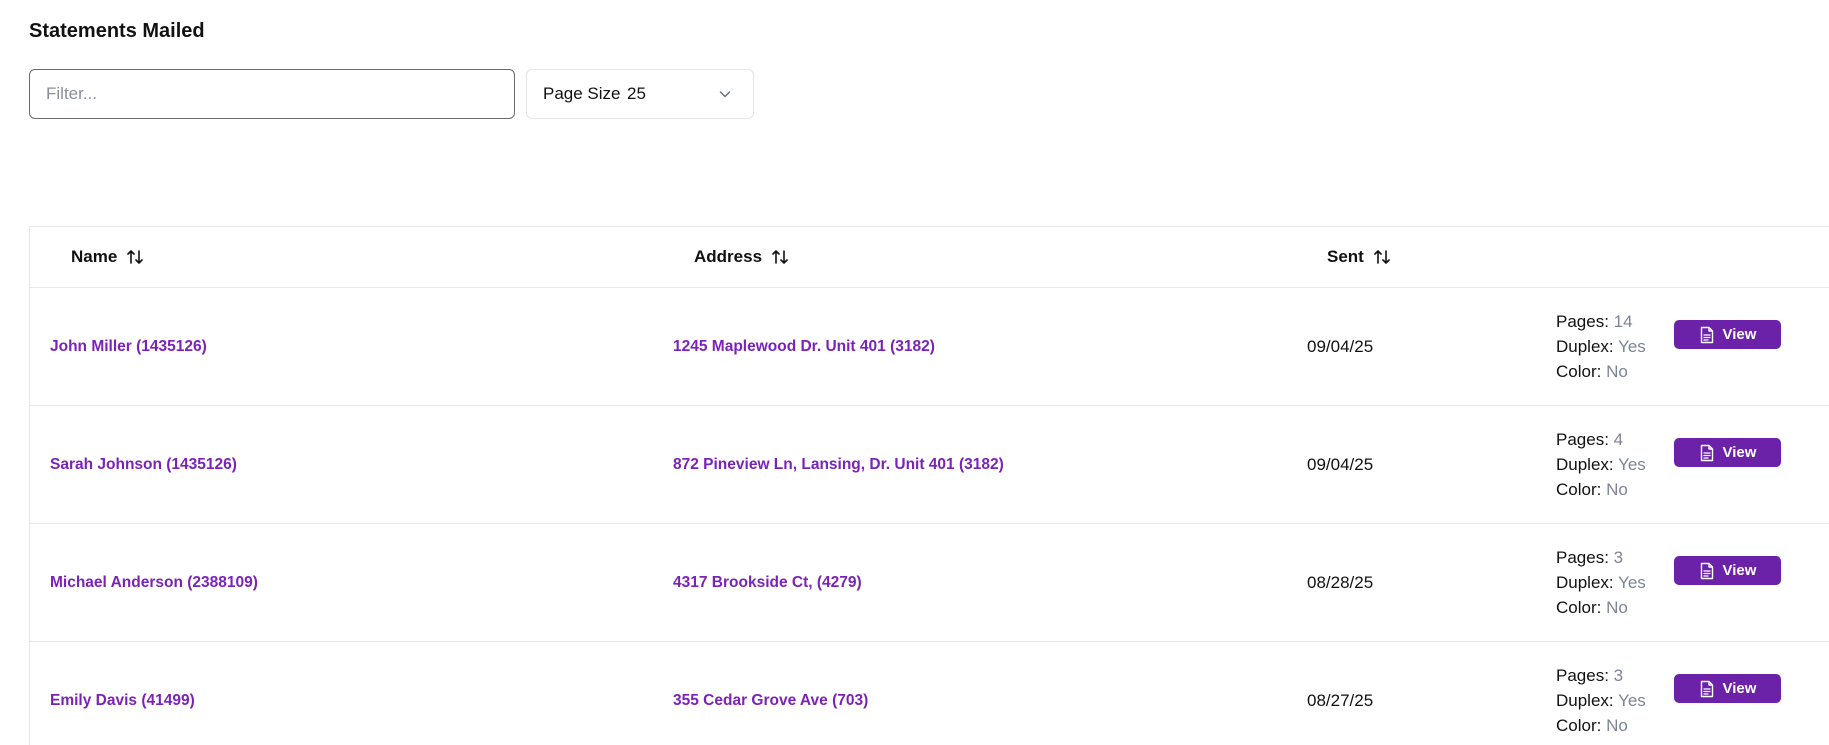  I want to click on pages-value: 4, so click(1618, 439).